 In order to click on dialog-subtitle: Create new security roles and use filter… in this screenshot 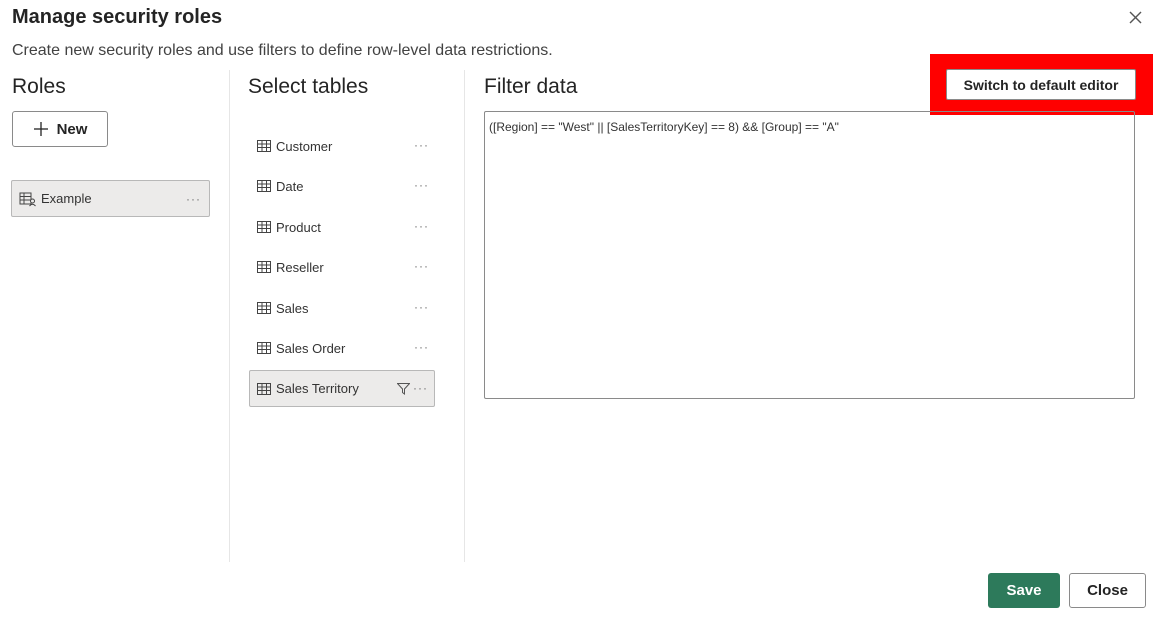, I will do `click(282, 50)`.